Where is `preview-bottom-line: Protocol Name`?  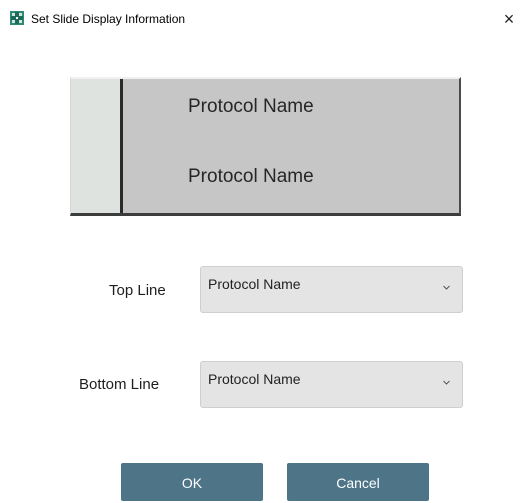
preview-bottom-line: Protocol Name is located at coordinates (251, 176).